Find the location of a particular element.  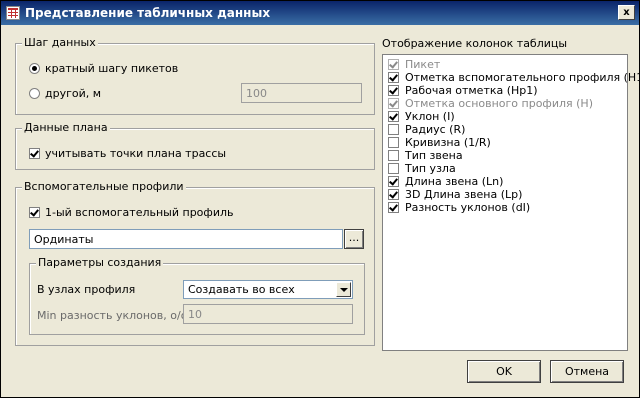

column-label: Отметка вспомогательного профиля (H1) is located at coordinates (522, 77).